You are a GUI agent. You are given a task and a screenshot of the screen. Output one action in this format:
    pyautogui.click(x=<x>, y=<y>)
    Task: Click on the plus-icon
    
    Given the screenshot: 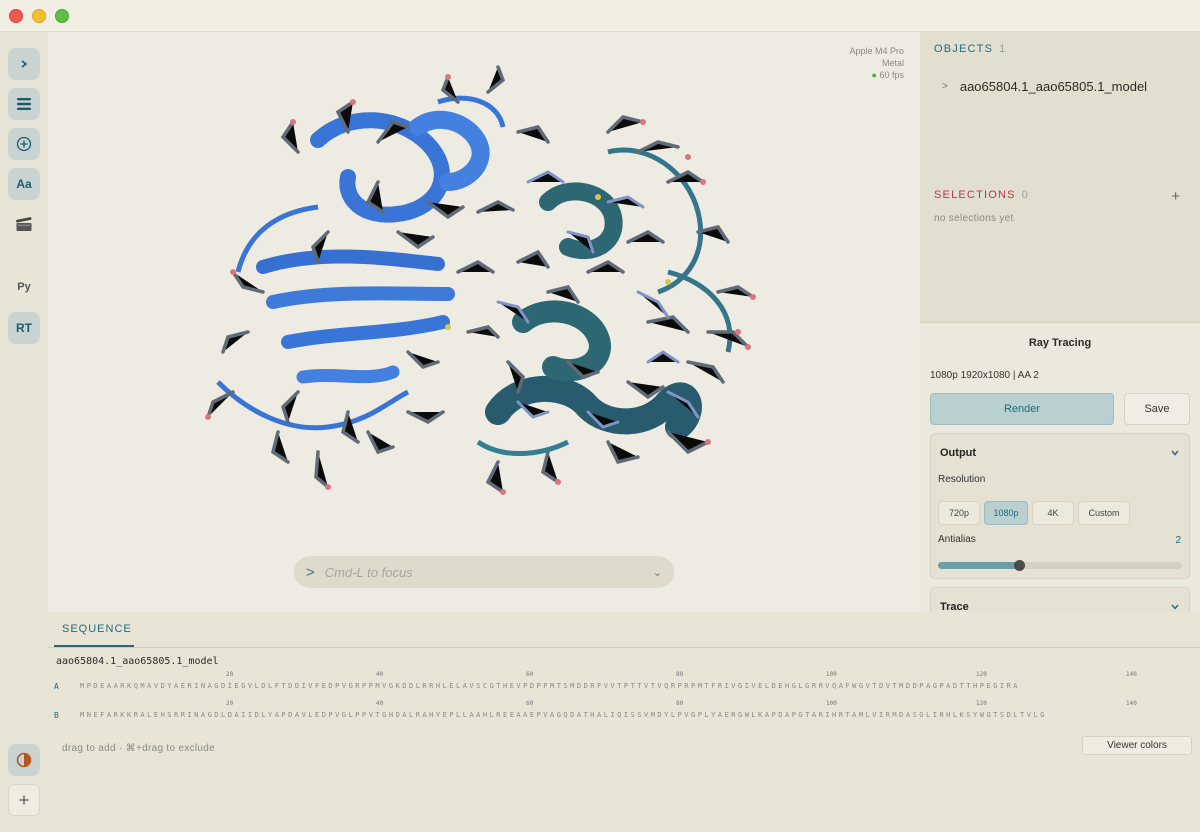 What is the action you would take?
    pyautogui.click(x=24, y=800)
    